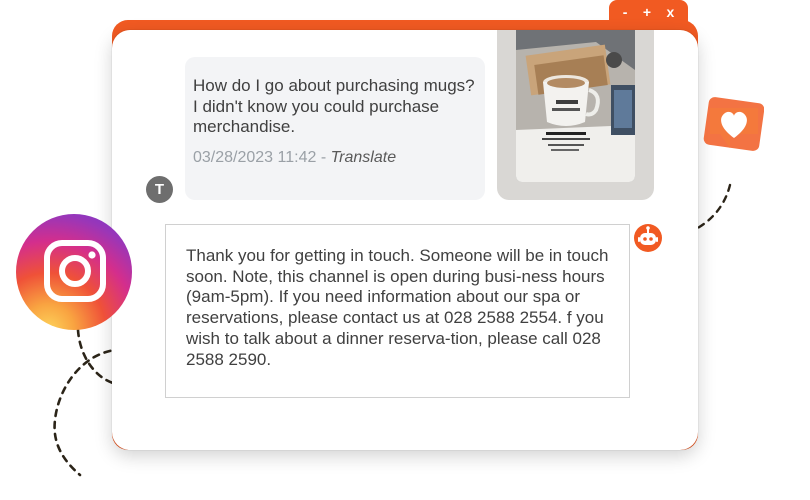 The width and height of the screenshot is (810, 500). I want to click on minimize-button: -, so click(625, 12).